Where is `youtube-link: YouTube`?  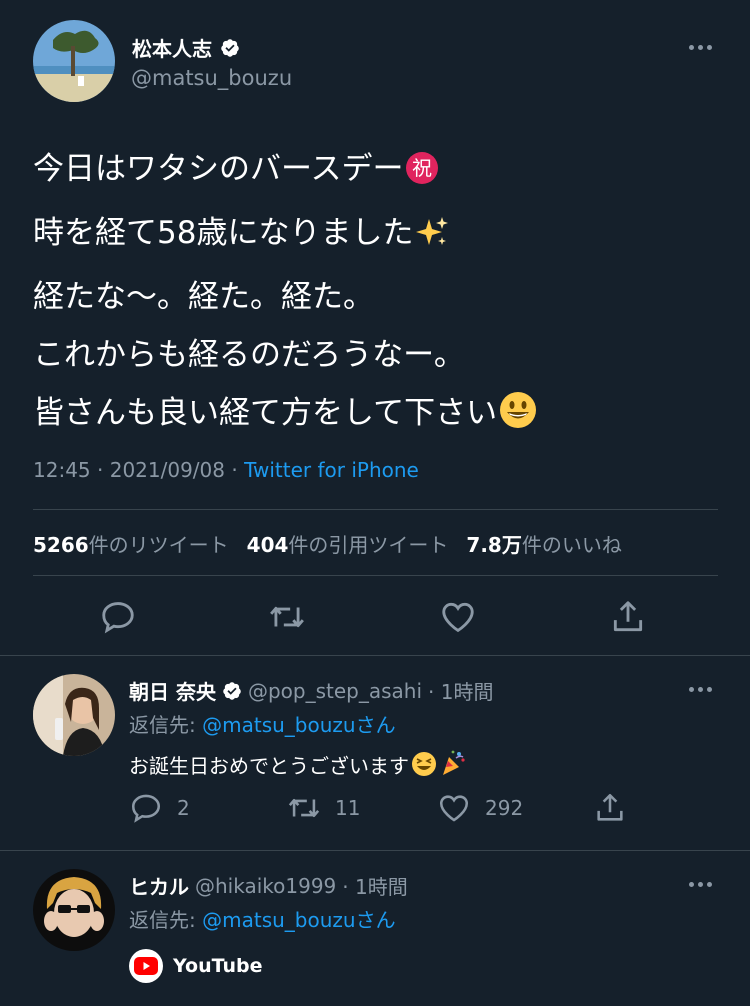 youtube-link: YouTube is located at coordinates (195, 966).